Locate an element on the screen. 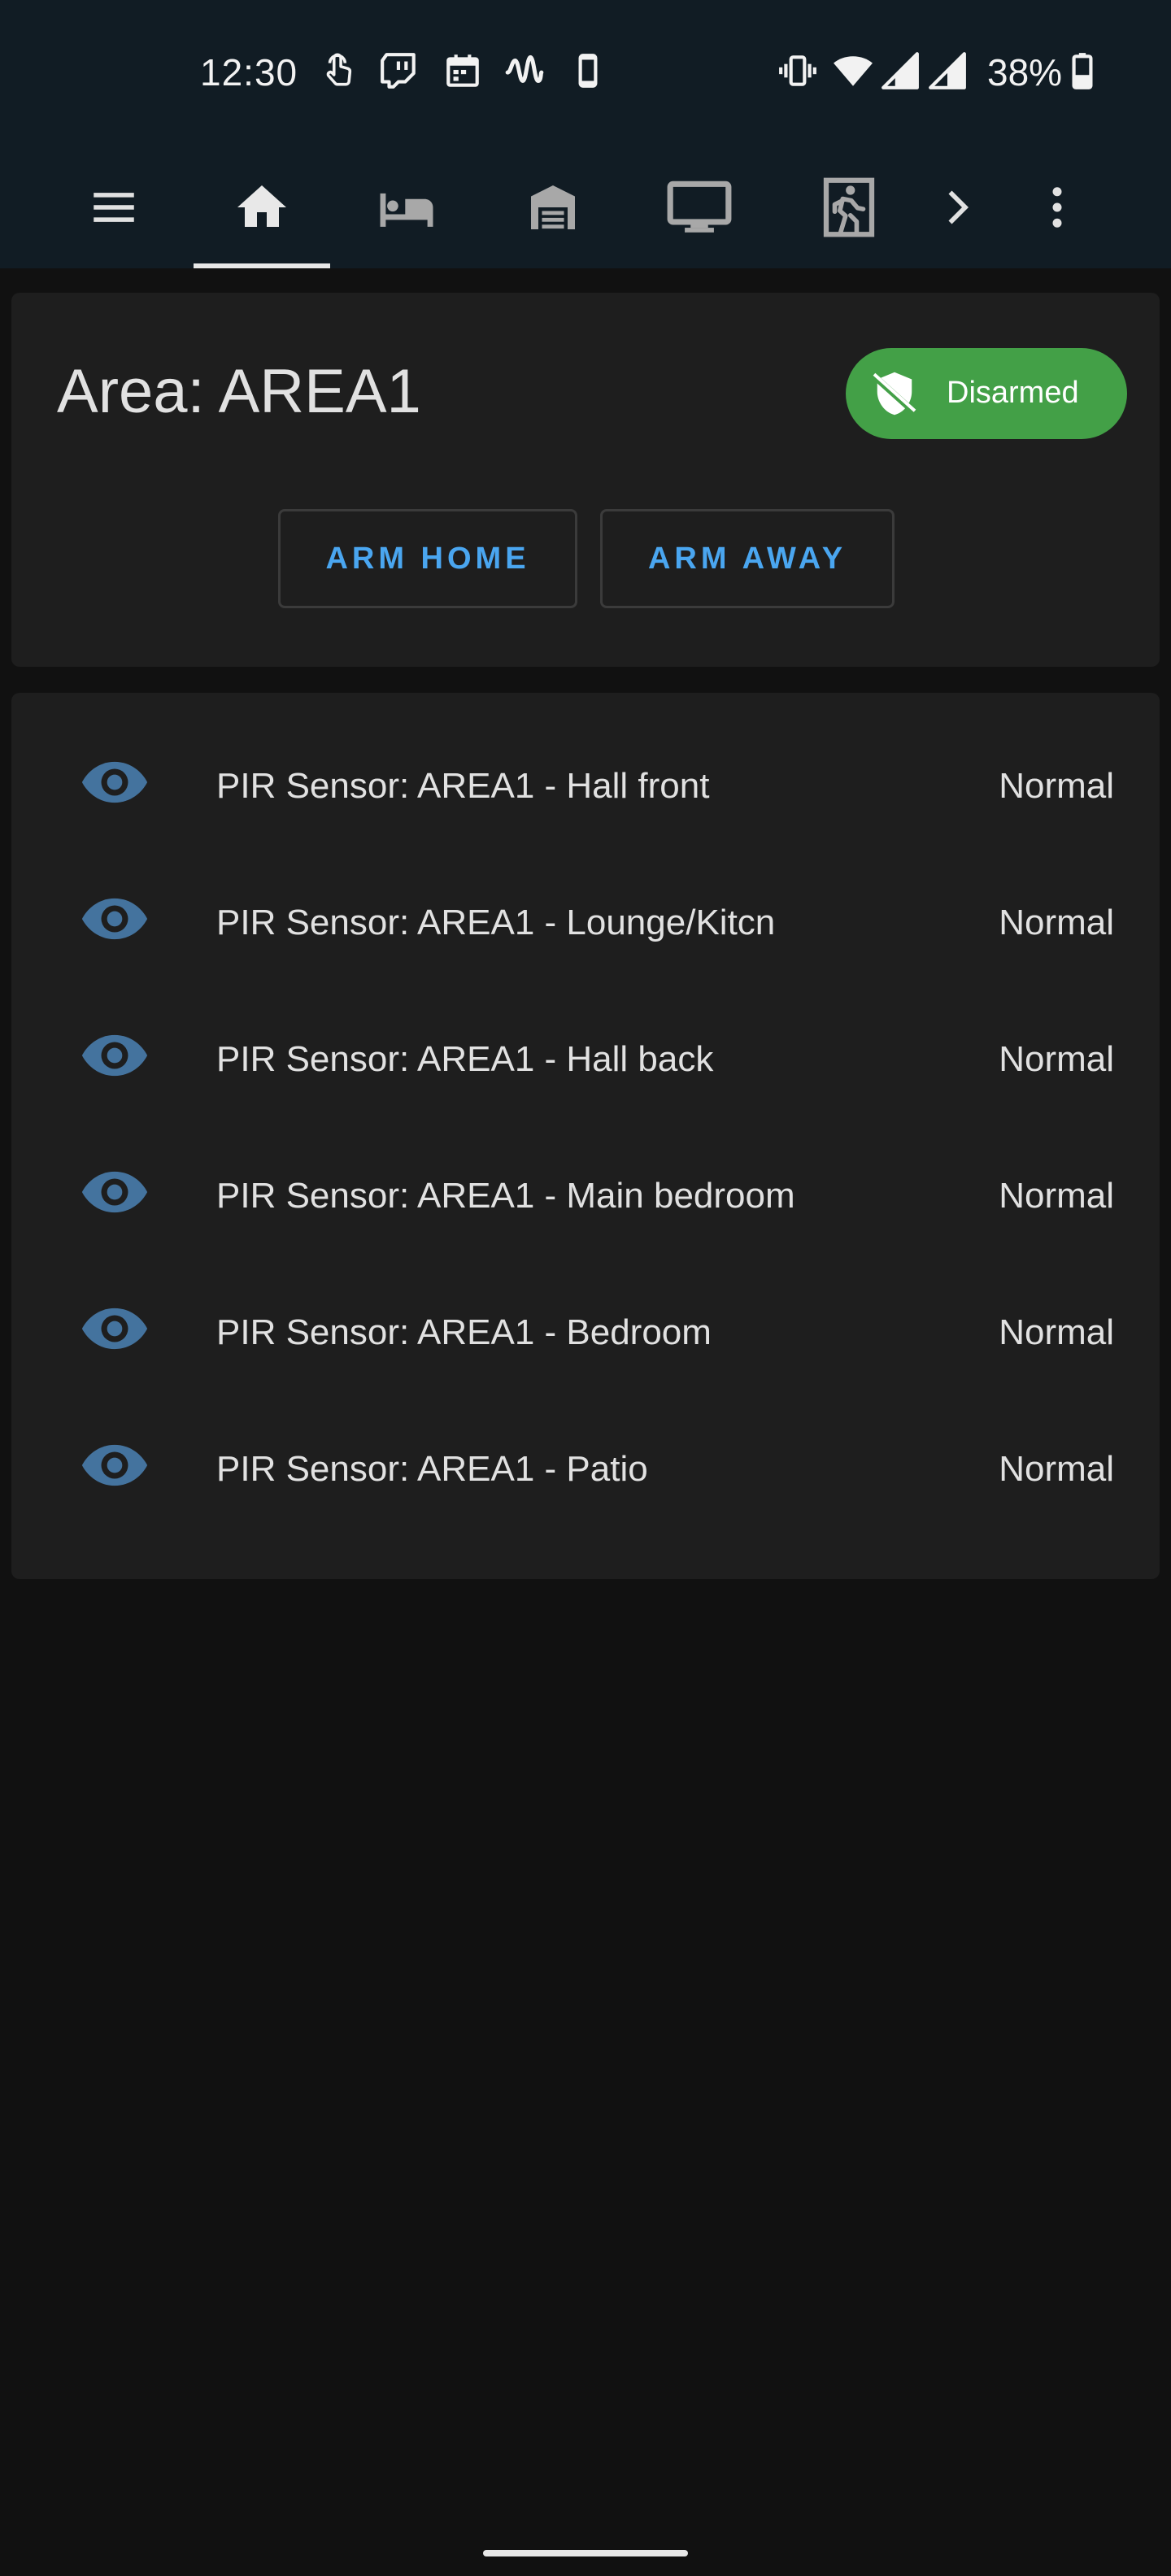  battery-percent: 38% is located at coordinates (1025, 72).